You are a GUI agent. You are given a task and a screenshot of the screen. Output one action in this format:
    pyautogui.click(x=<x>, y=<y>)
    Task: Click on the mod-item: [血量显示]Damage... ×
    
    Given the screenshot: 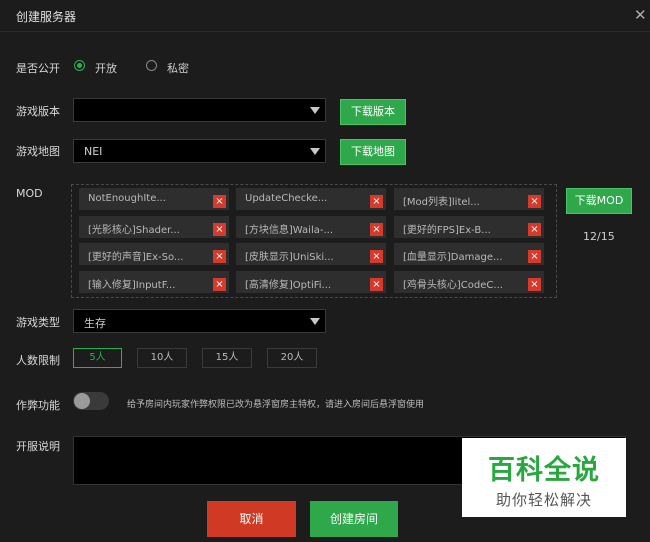 What is the action you would take?
    pyautogui.click(x=469, y=254)
    